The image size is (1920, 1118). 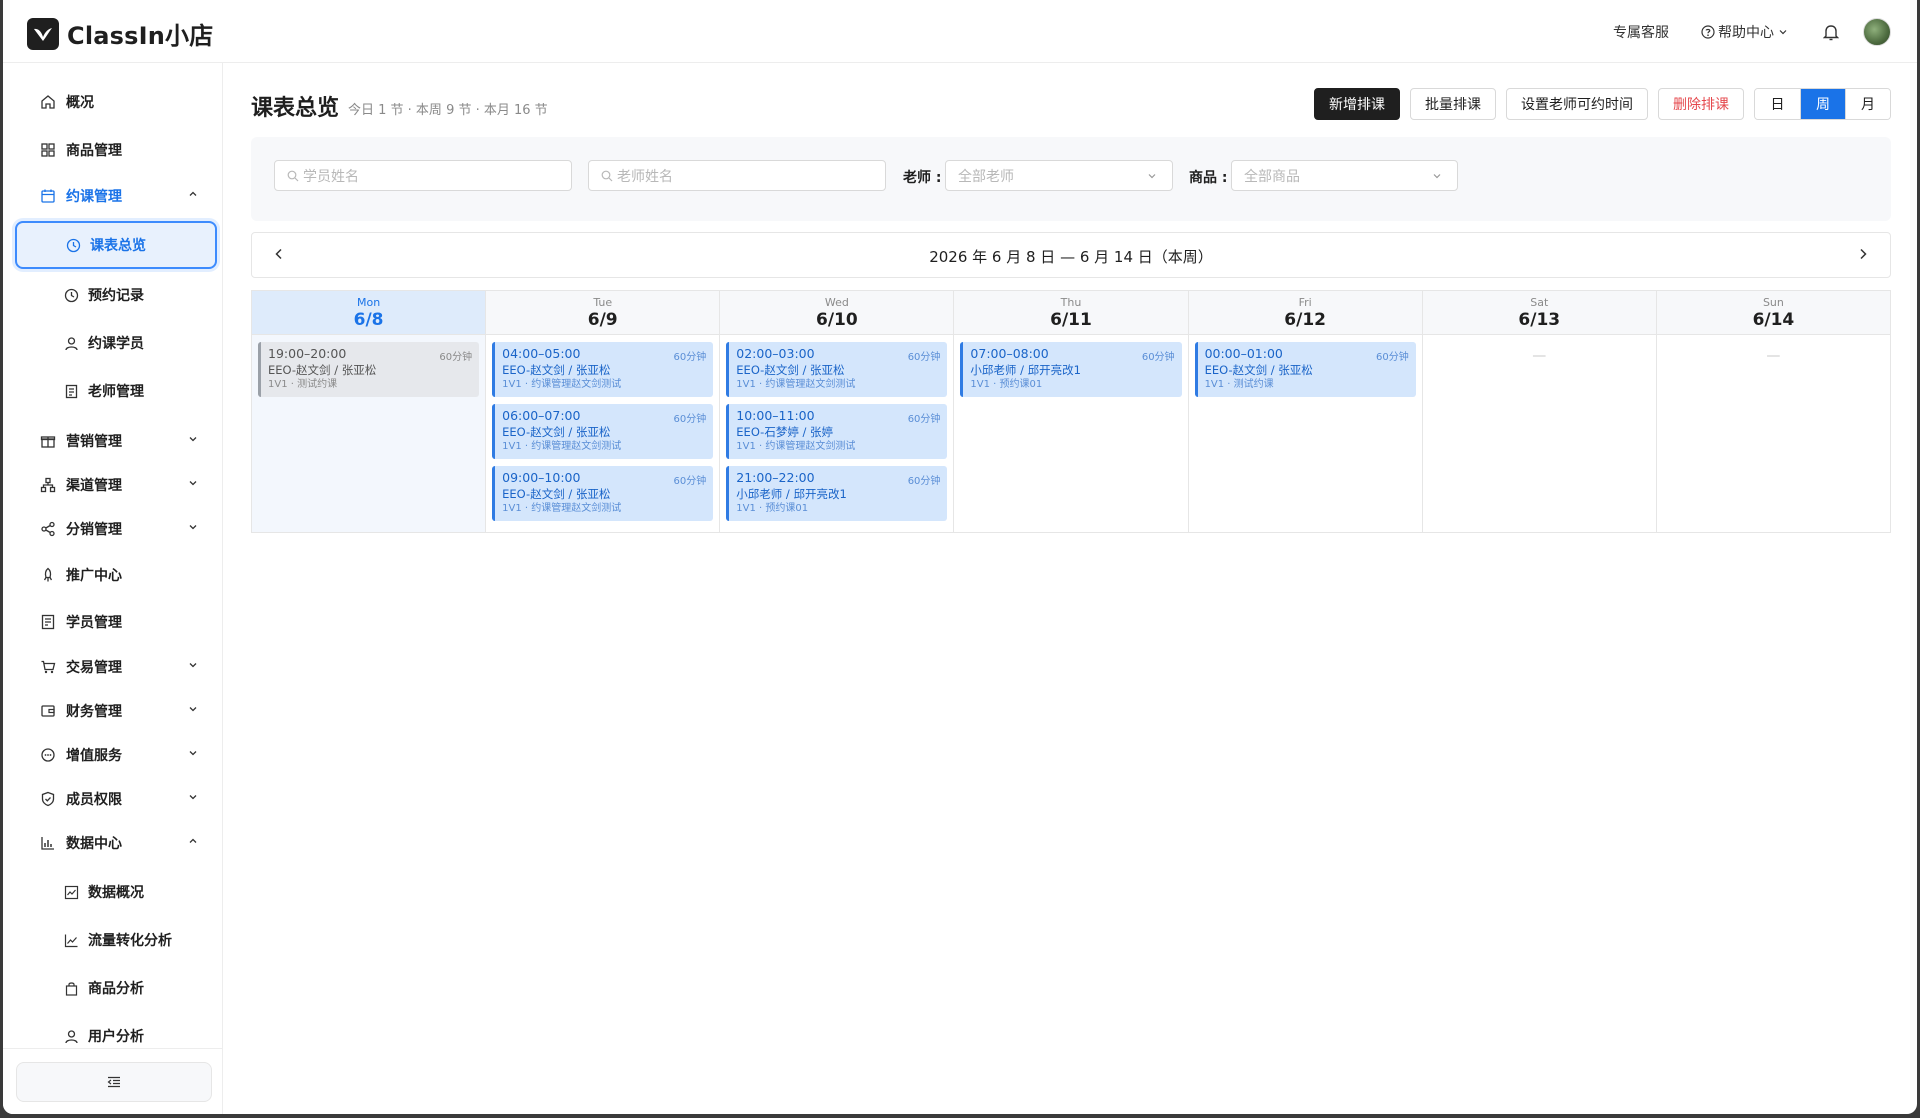 I want to click on sidebar-item-product-analysis: 商品分析, so click(x=133, y=988).